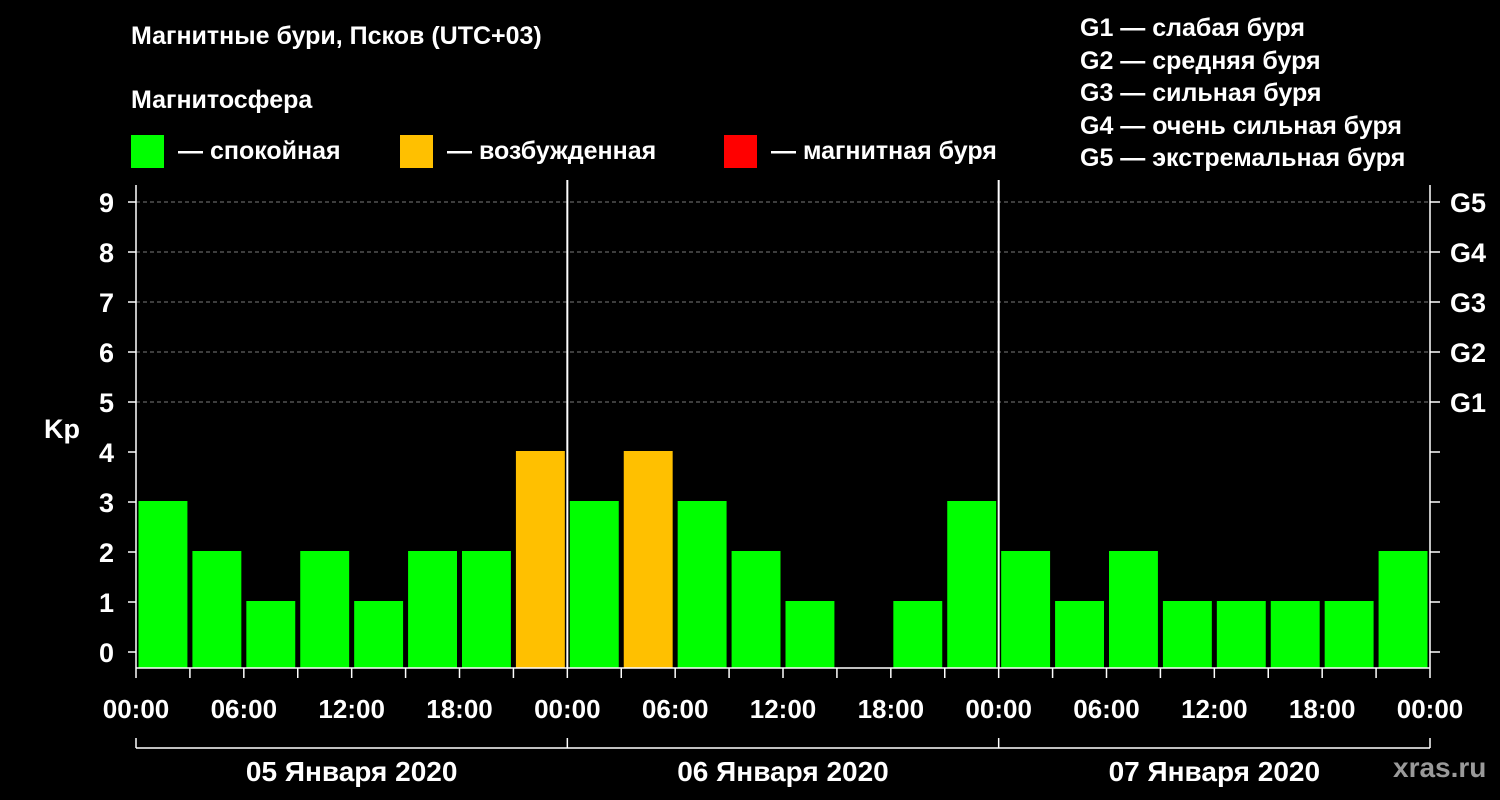 This screenshot has height=800, width=1500. I want to click on y-tick-label-5: 5, so click(106, 403).